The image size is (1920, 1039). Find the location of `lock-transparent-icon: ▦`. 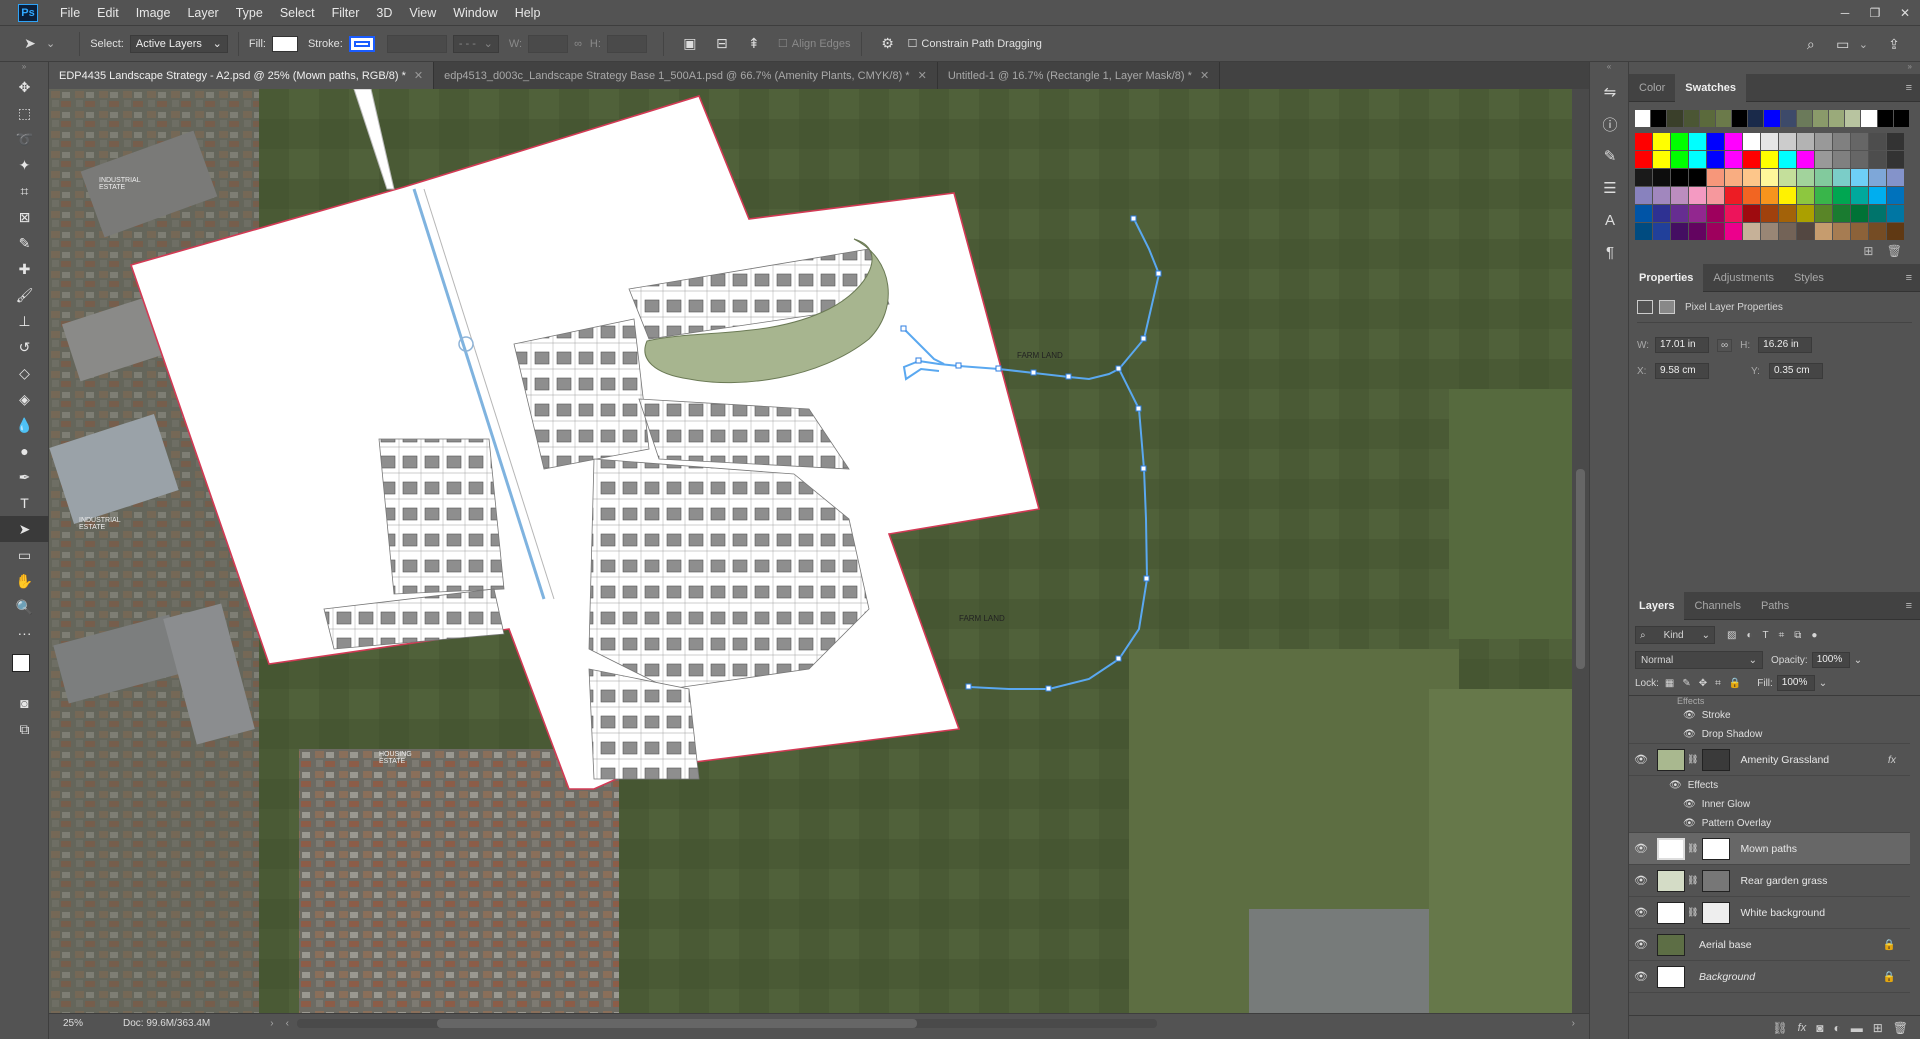

lock-transparent-icon: ▦ is located at coordinates (1669, 683).